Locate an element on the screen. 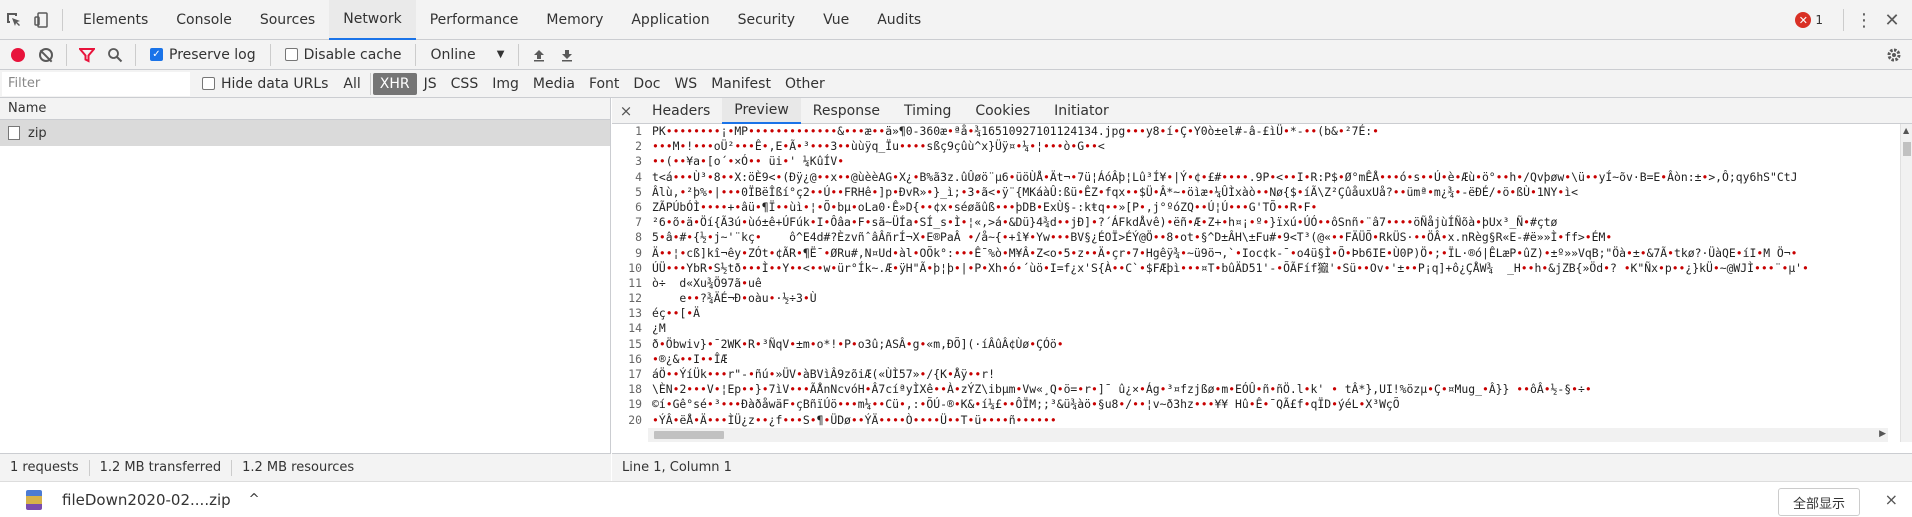 The image size is (1912, 517). filter-type-css: CSS is located at coordinates (465, 84).